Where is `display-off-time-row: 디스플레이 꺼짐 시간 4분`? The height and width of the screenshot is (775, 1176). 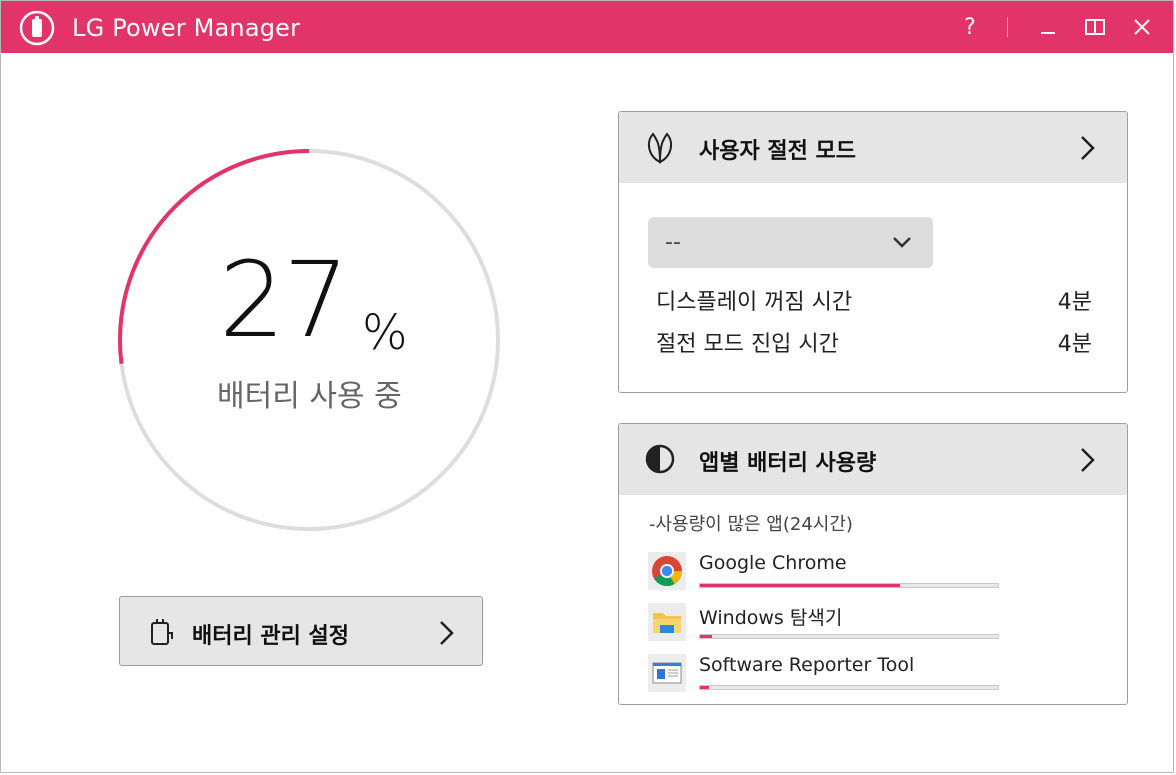 display-off-time-row: 디스플레이 꺼짐 시간 4분 is located at coordinates (874, 300).